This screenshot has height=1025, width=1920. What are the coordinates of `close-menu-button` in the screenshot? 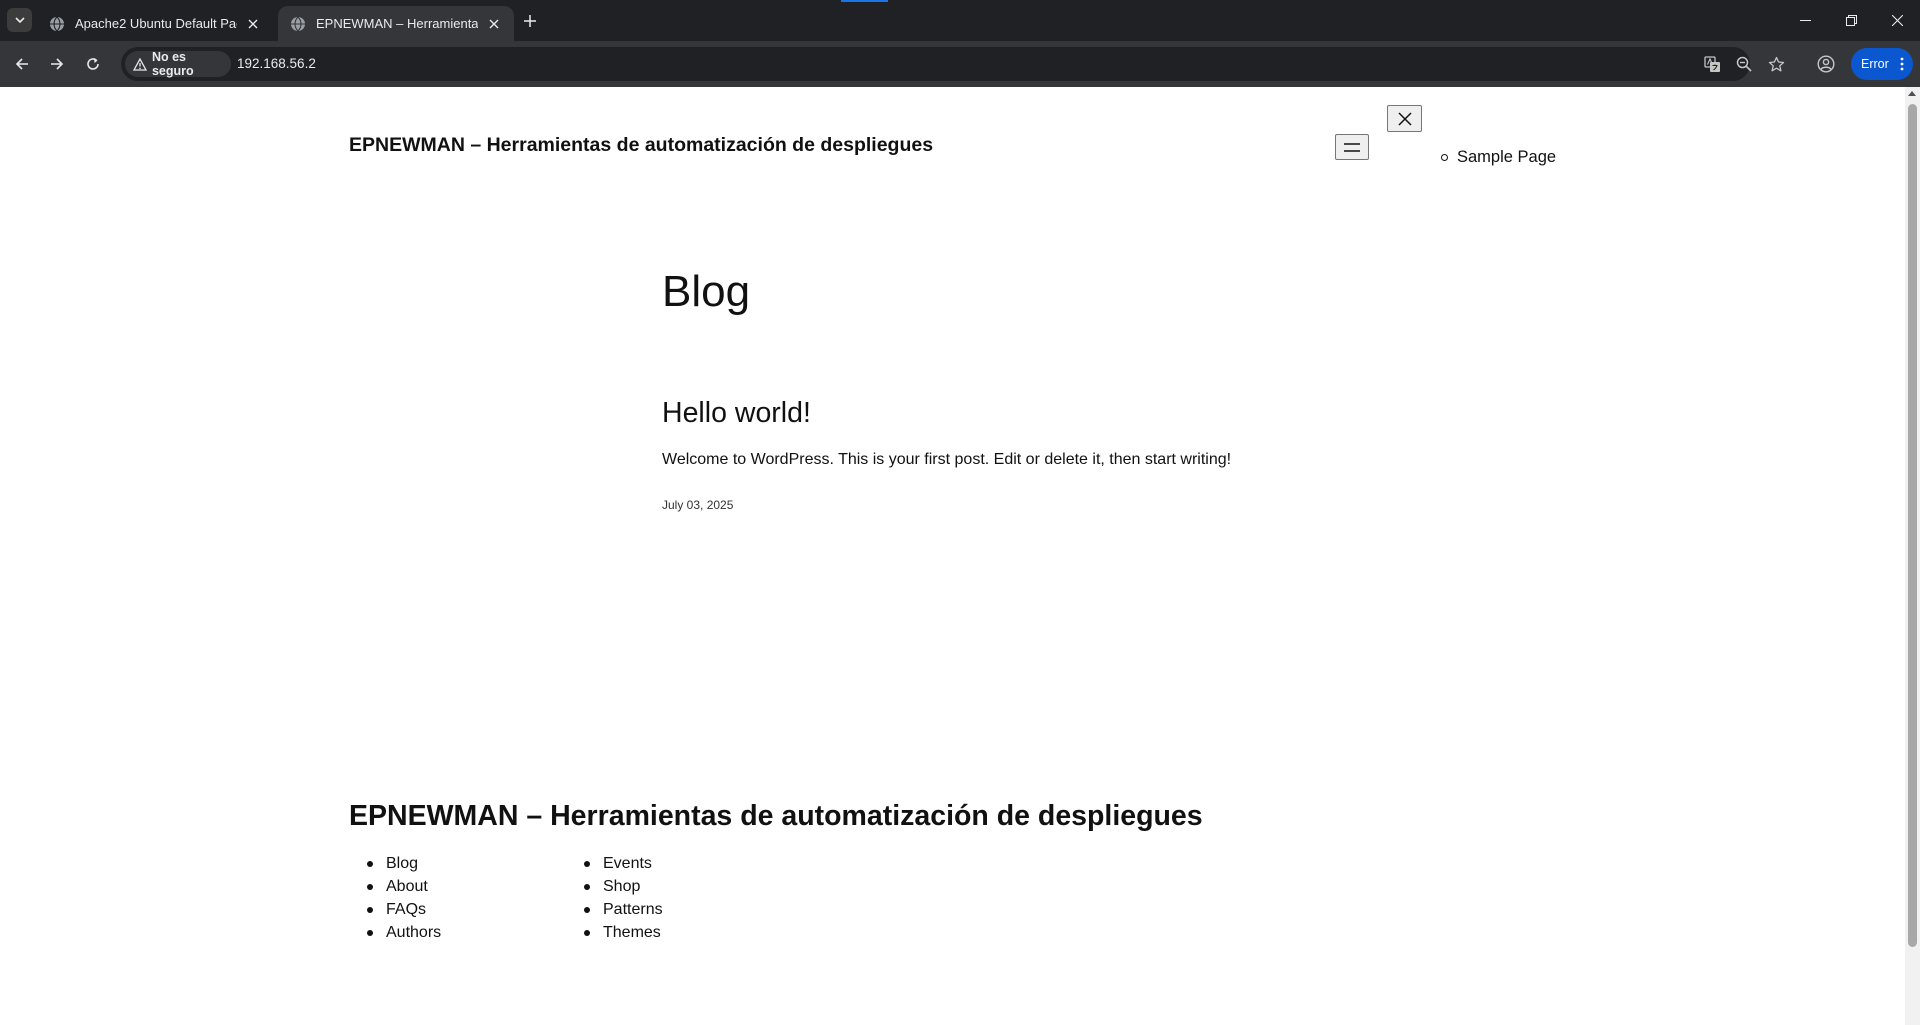 It's located at (1404, 118).